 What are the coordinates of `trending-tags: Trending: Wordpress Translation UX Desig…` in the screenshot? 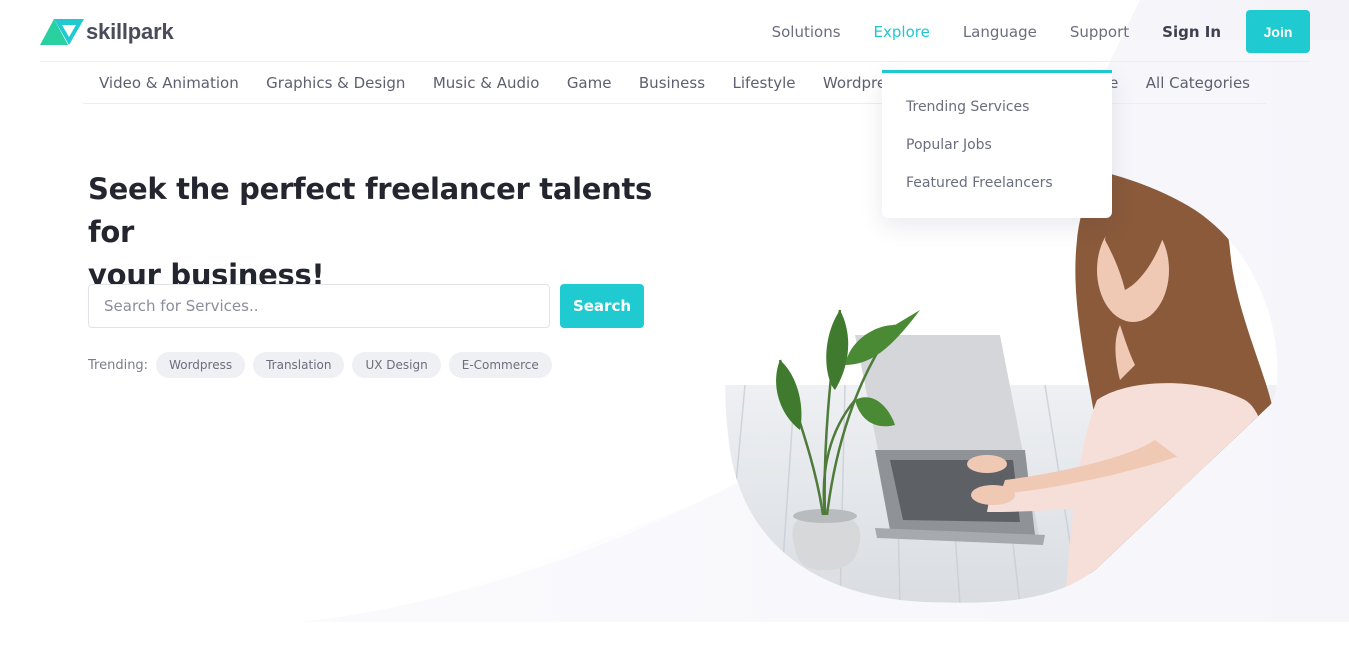 It's located at (324, 365).